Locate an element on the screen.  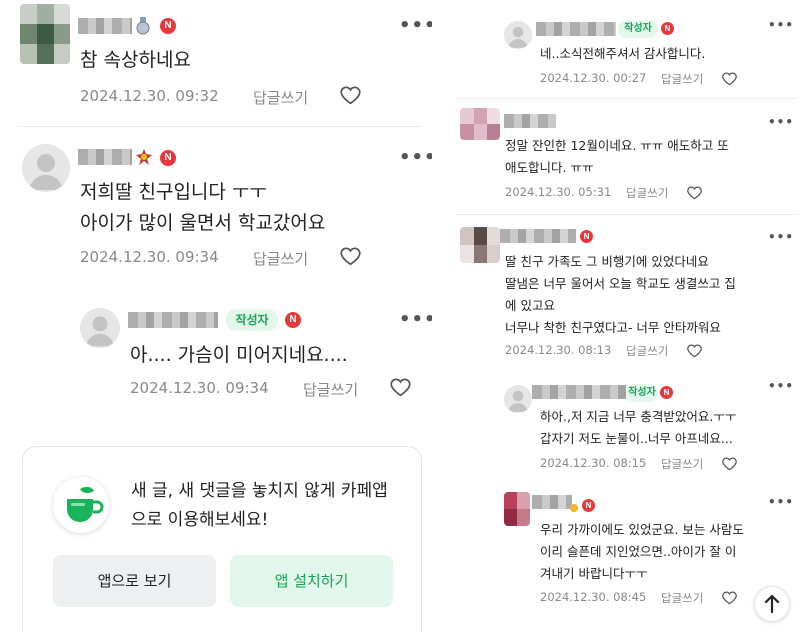
cafe-cup-icon is located at coordinates (81, 505).